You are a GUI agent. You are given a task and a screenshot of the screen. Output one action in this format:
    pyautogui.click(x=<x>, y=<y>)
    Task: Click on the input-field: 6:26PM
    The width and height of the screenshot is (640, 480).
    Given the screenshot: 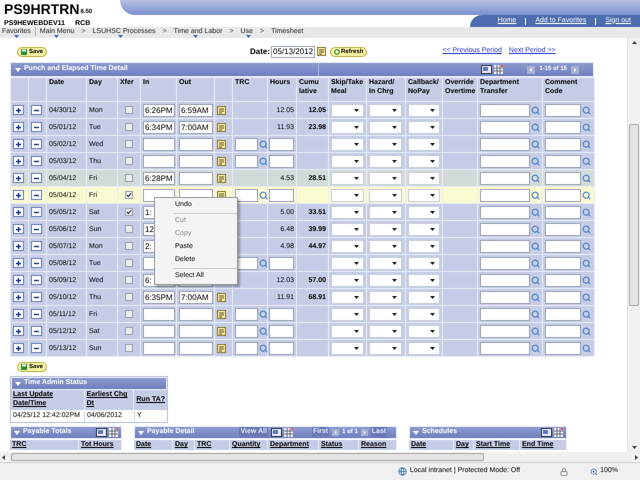 What is the action you would take?
    pyautogui.click(x=159, y=110)
    